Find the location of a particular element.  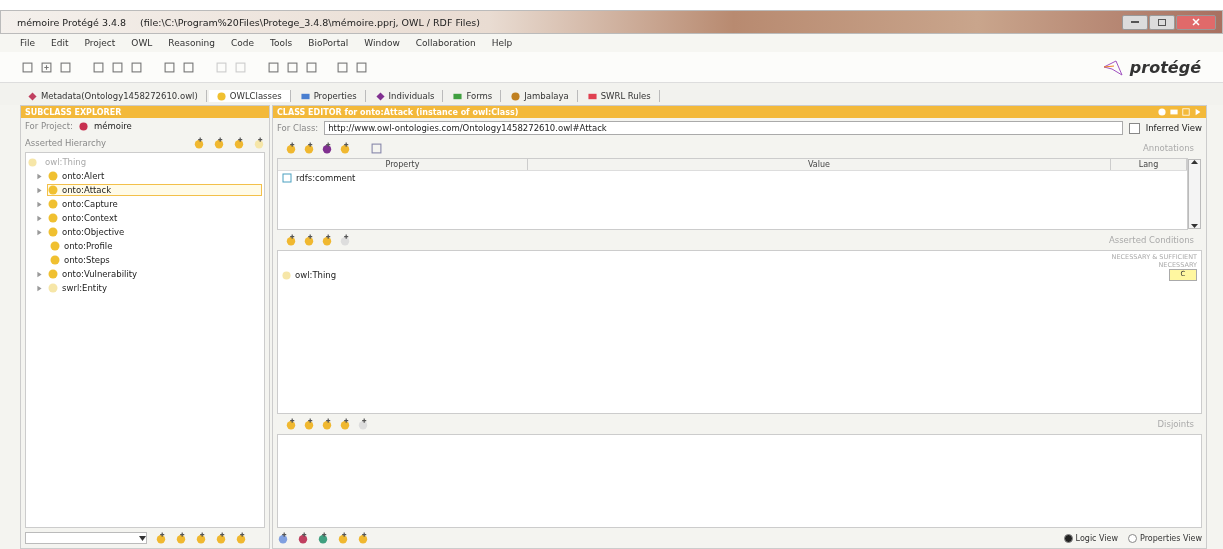

minimize-icon is located at coordinates (1135, 22).